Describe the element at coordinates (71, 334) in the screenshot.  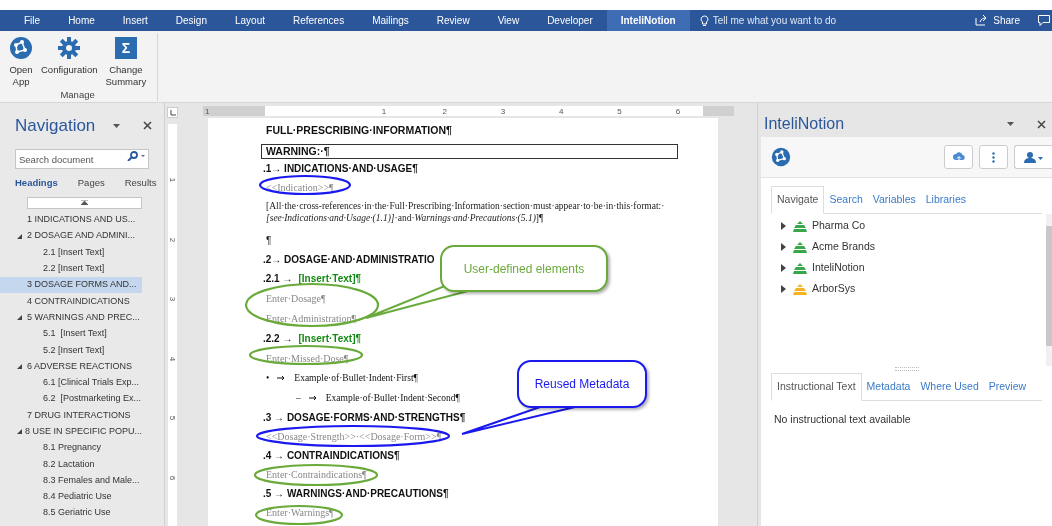
I see `heading-item: 5.1 [Insert Text]` at that location.